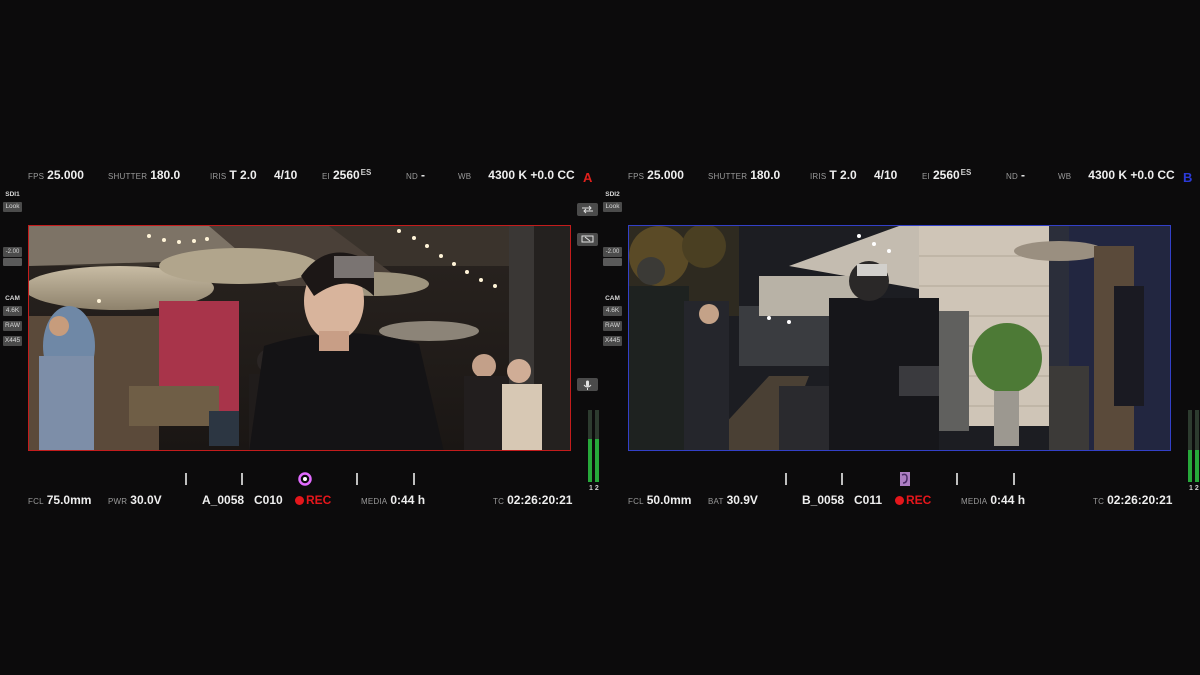 The image size is (1200, 675). I want to click on camera-letter: B, so click(1188, 177).